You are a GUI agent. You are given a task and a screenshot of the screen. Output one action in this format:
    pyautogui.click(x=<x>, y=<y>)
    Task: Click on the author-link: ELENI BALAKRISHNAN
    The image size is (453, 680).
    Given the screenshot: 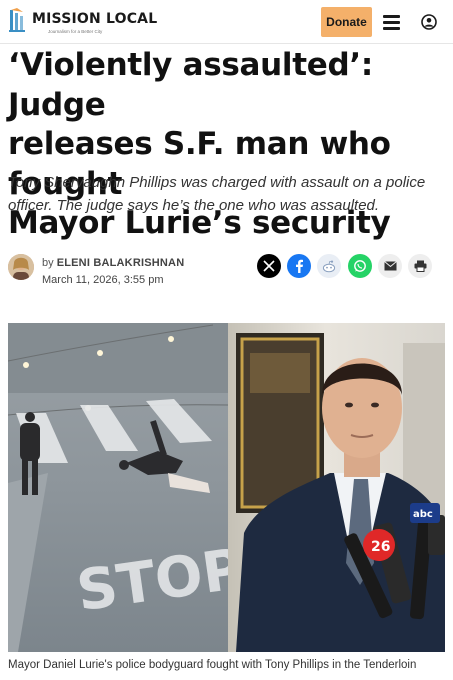 What is the action you would take?
    pyautogui.click(x=121, y=263)
    